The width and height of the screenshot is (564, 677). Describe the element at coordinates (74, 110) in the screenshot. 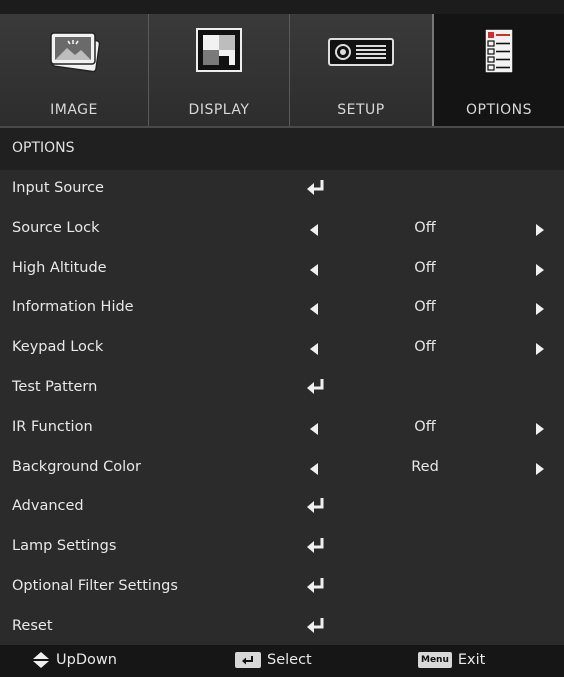

I see `tab-label: IMAGE` at that location.